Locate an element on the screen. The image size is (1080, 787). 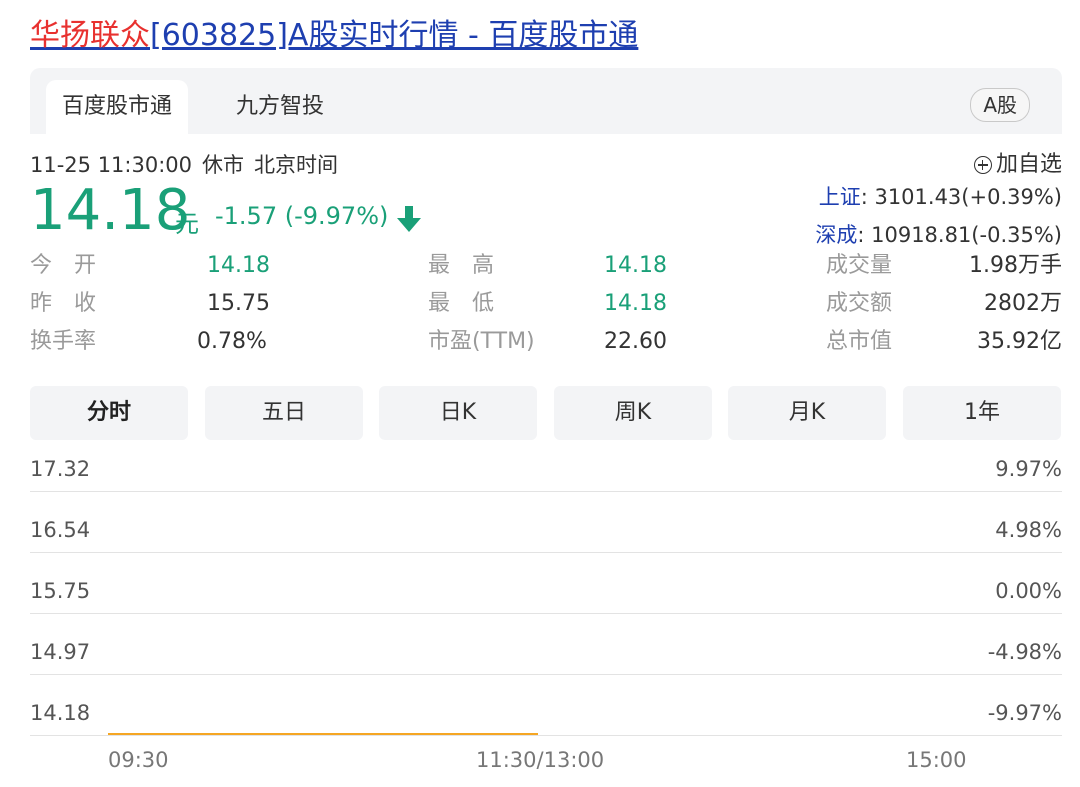
x-tick-open: 09:30 is located at coordinates (138, 760).